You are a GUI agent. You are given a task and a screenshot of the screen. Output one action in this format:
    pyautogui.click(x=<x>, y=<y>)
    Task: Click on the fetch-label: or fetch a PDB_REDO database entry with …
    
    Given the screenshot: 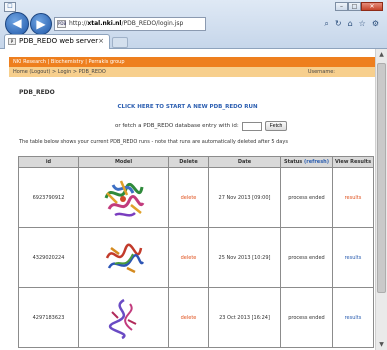 What is the action you would take?
    pyautogui.click(x=177, y=126)
    